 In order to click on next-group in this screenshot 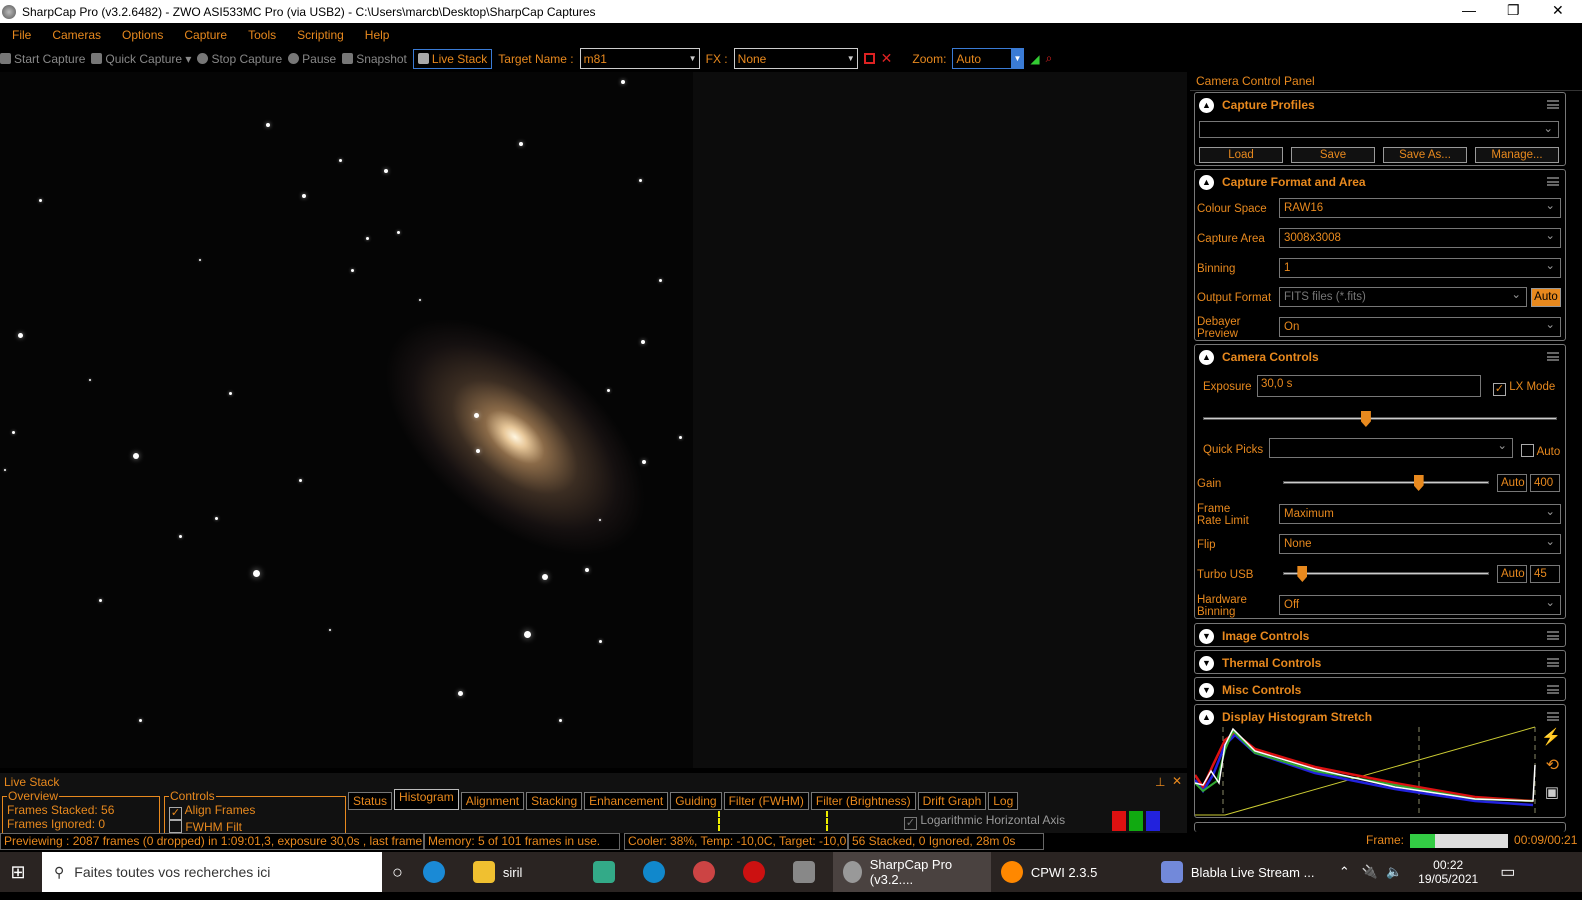, I will do `click(1380, 827)`.